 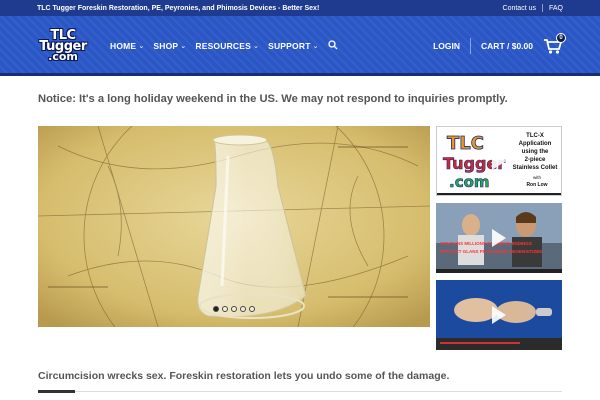 What do you see at coordinates (446, 46) in the screenshot?
I see `login-link: LOGIN` at bounding box center [446, 46].